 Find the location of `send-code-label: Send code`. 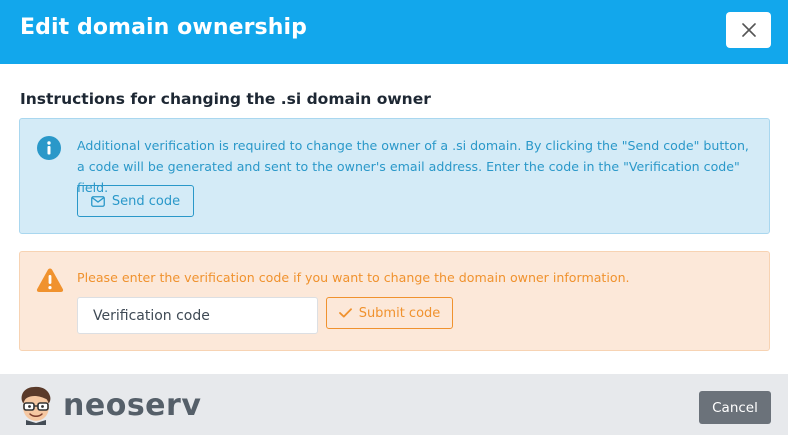

send-code-label: Send code is located at coordinates (146, 201).